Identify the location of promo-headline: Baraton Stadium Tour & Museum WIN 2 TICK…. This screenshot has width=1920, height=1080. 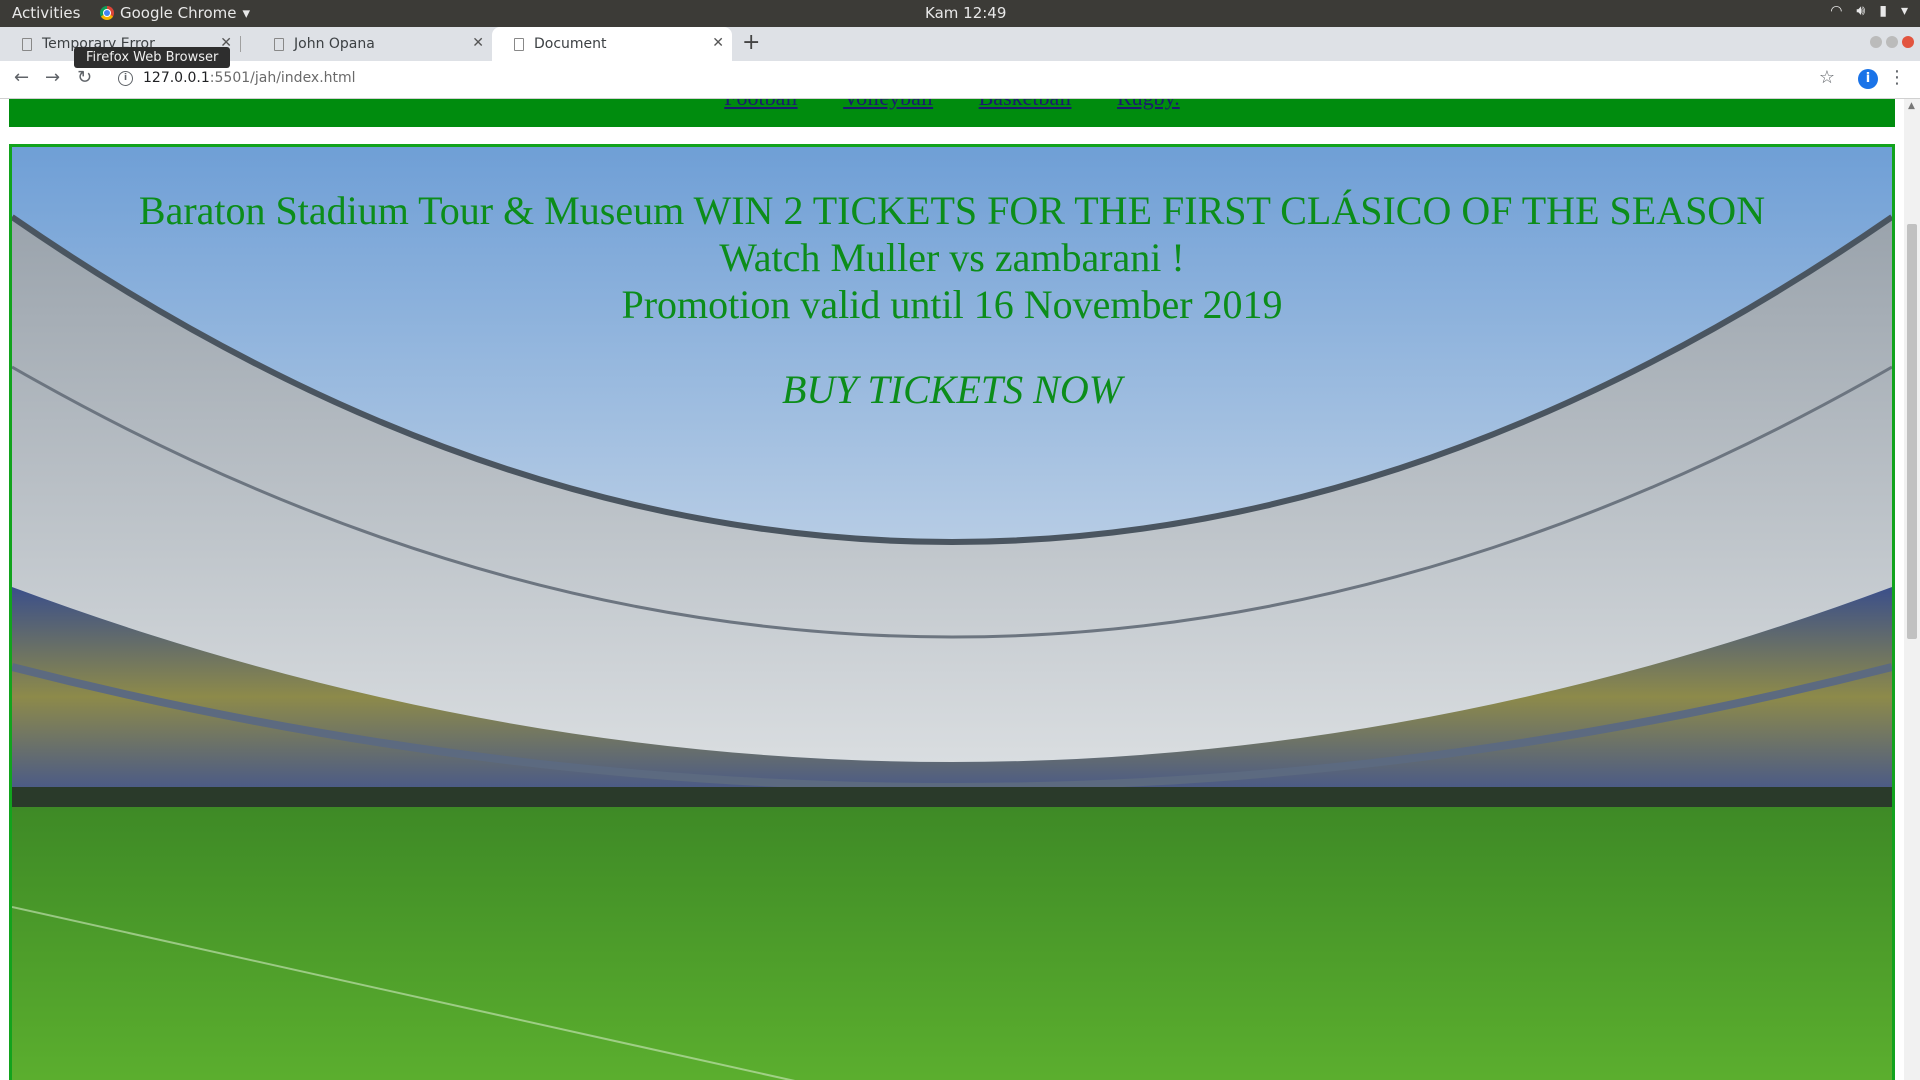
(952, 210).